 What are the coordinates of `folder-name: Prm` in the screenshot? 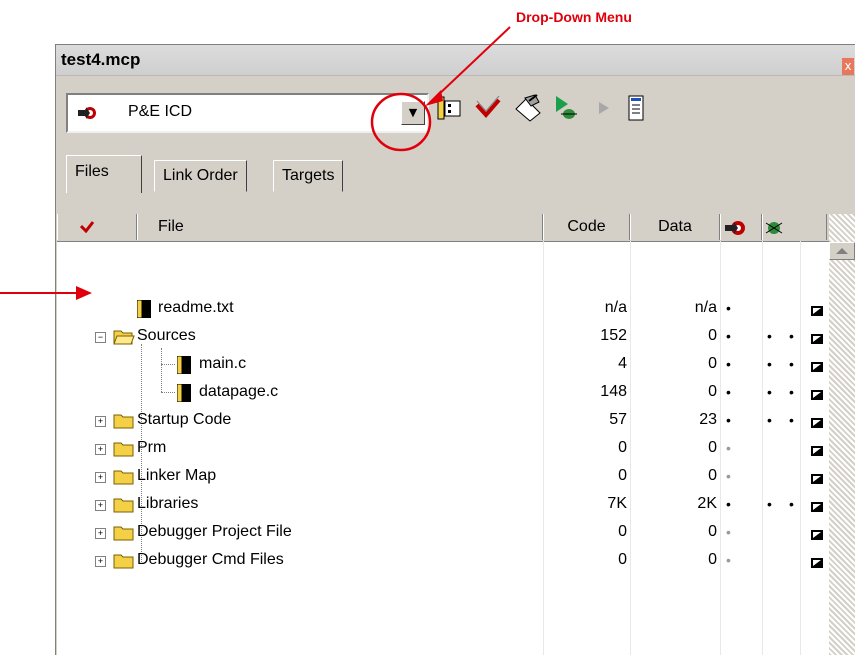 It's located at (152, 447).